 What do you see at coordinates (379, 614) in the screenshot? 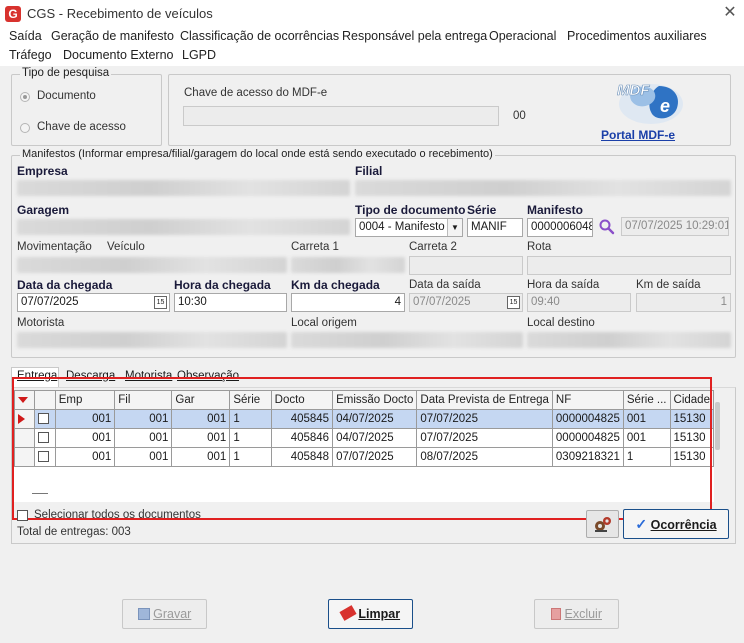
I see `limpar-button-label: Limpar` at bounding box center [379, 614].